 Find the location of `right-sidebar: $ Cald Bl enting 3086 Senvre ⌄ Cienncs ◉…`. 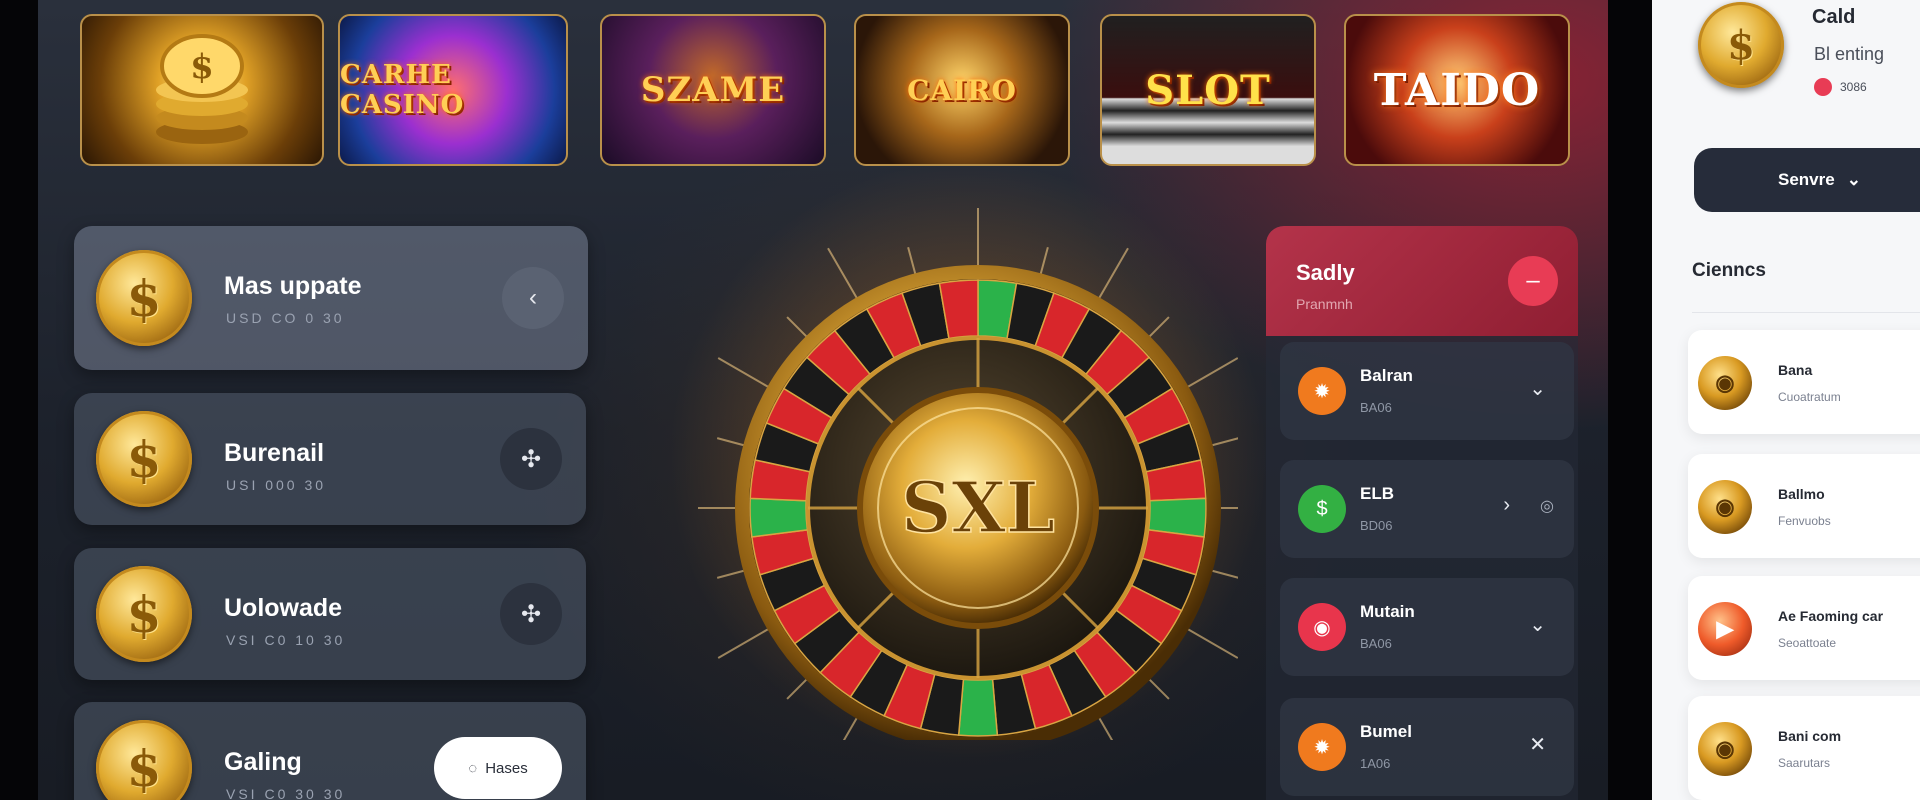

right-sidebar: $ Cald Bl enting 3086 Senvre ⌄ Cienncs ◉… is located at coordinates (1786, 400).